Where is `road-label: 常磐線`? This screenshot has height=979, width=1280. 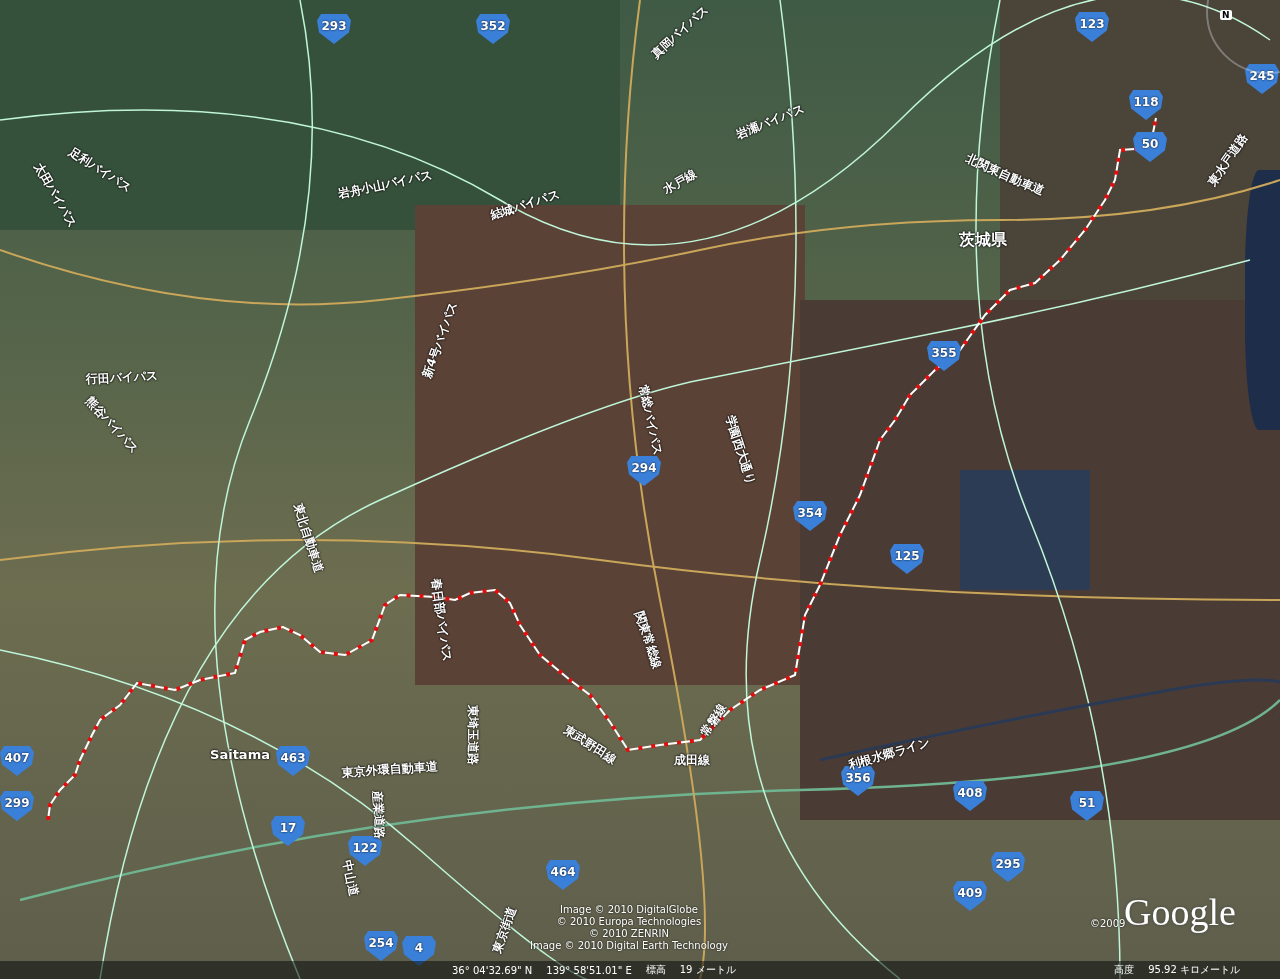
road-label: 常磐線 is located at coordinates (714, 720).